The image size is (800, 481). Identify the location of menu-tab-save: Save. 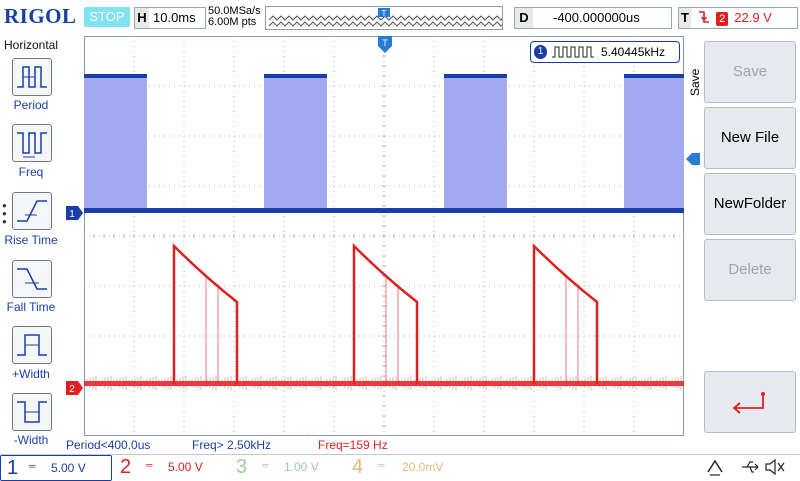
(695, 80).